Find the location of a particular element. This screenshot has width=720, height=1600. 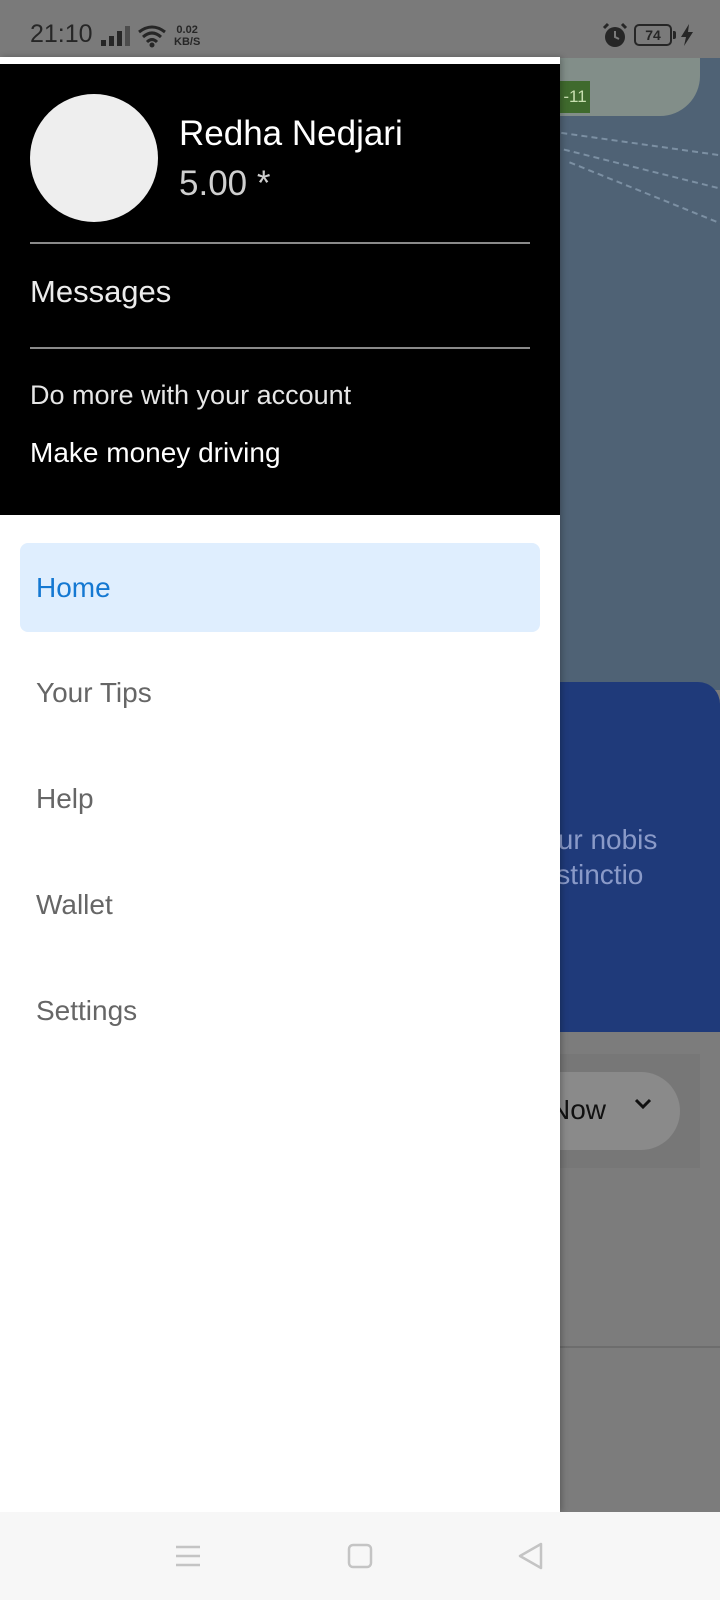

network-speed-value: 0.02 is located at coordinates (187, 30).